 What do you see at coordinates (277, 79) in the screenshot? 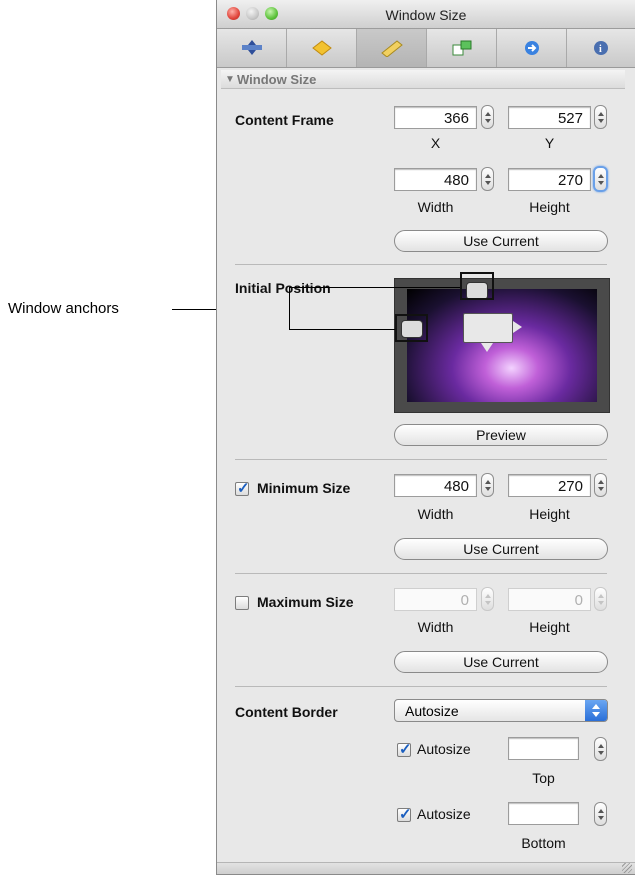
I see `section-title: Window Size` at bounding box center [277, 79].